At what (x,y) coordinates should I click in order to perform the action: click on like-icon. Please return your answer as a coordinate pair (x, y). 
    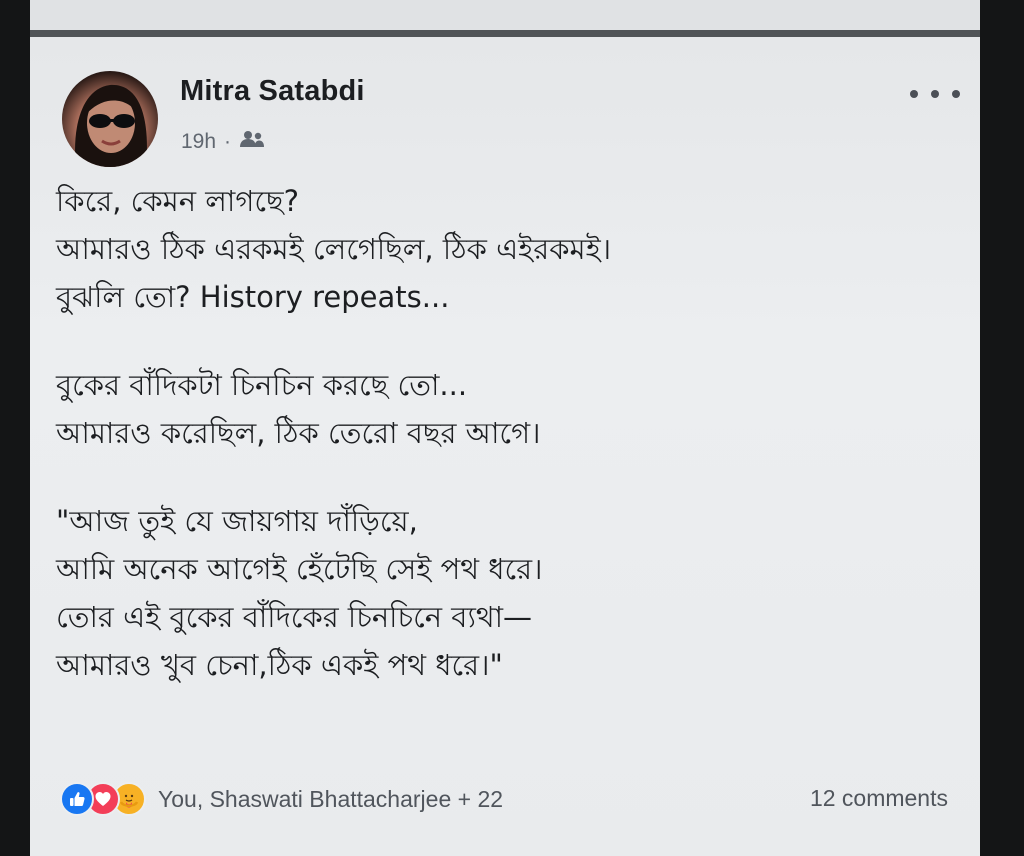
    Looking at the image, I should click on (77, 799).